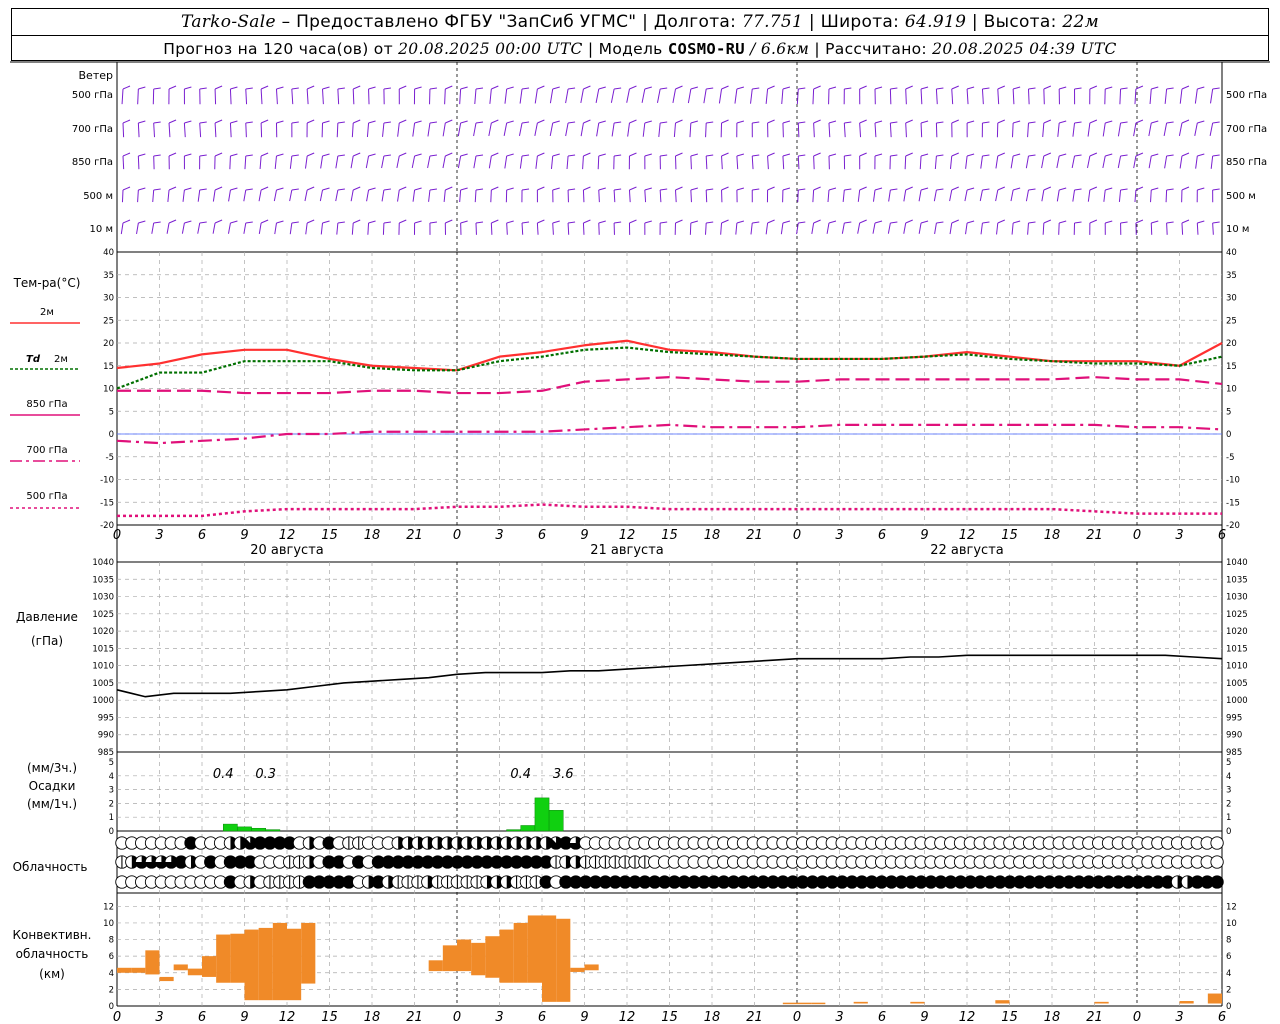  I want to click on y-tick-label-left: -15, so click(107, 503).